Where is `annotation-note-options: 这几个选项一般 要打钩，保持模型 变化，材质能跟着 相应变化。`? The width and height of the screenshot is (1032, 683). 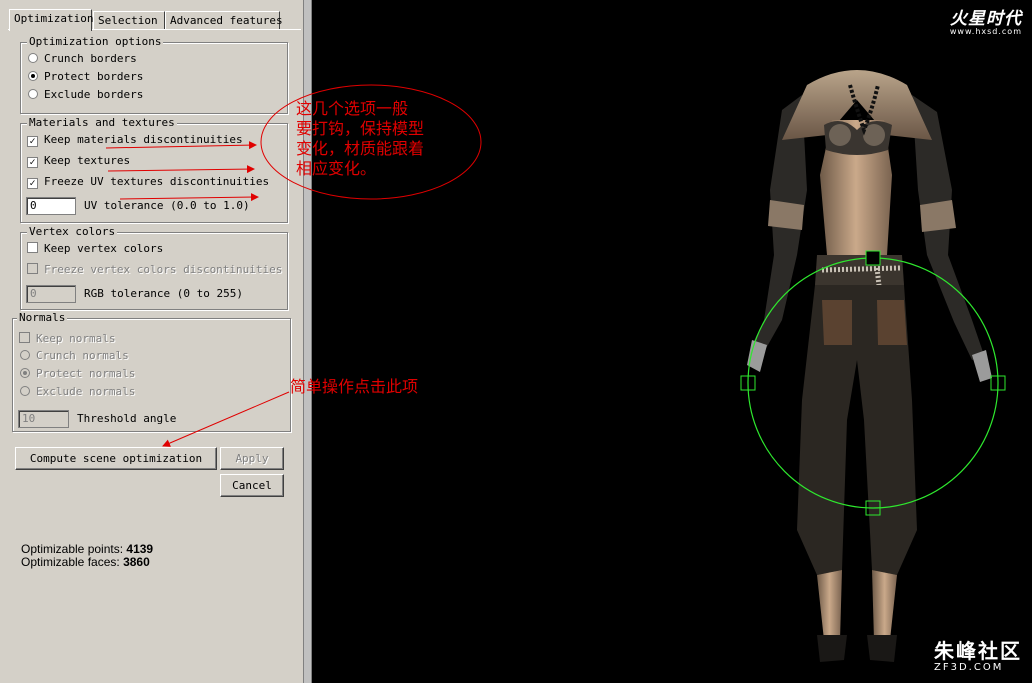 annotation-note-options: 这几个选项一般 要打钩，保持模型 变化，材质能跟着 相应变化。 is located at coordinates (360, 138).